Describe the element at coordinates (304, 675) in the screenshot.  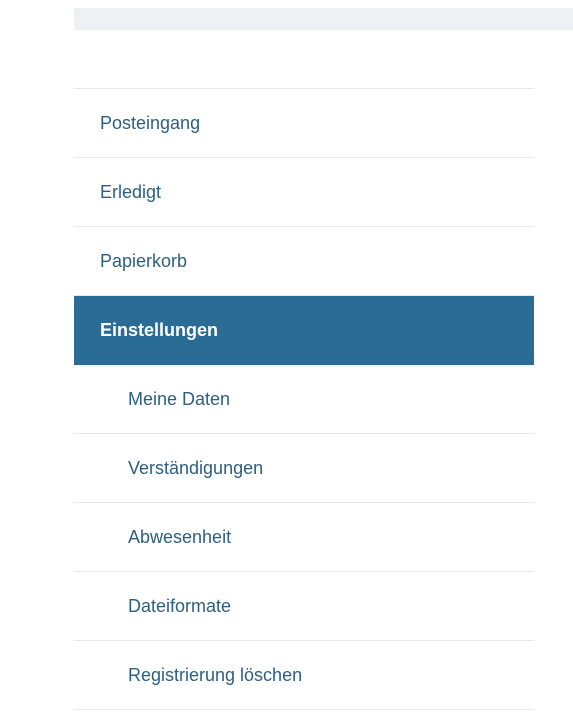
I see `nav-subitem-registrierung-loeschen: Registrierung löschen` at that location.